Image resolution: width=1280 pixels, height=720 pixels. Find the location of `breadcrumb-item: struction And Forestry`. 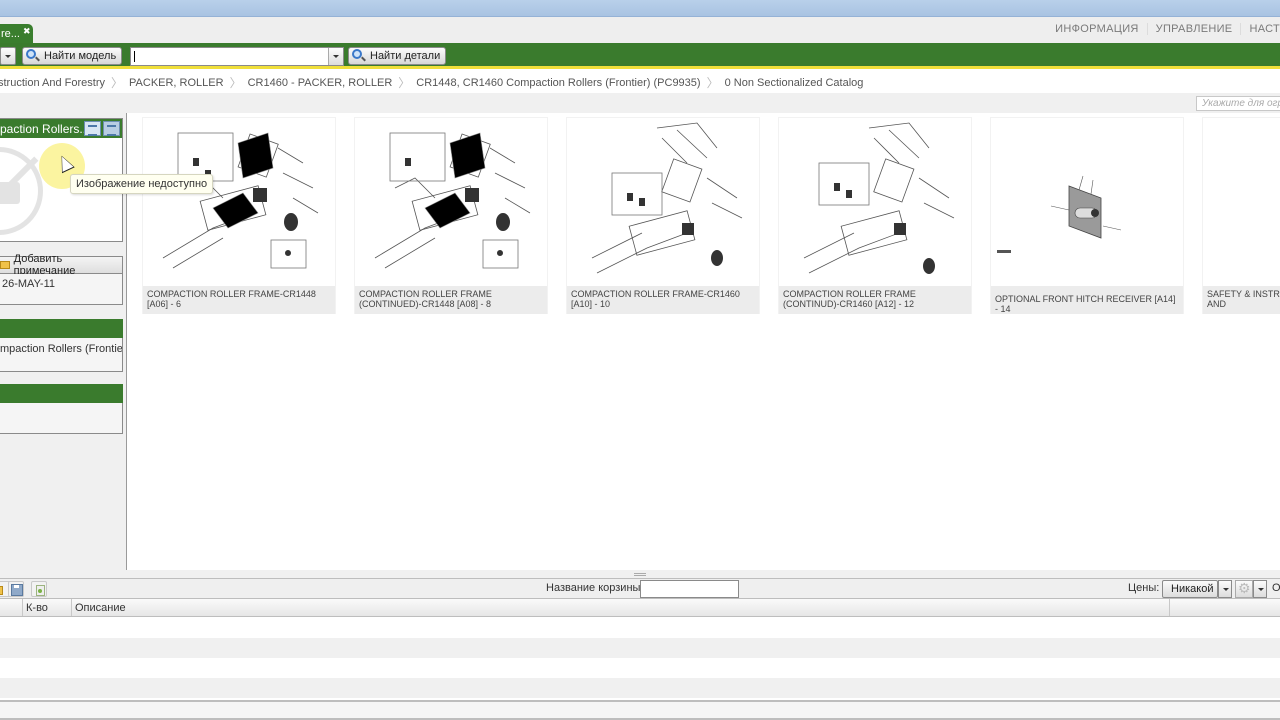

breadcrumb-item: struction And Forestry is located at coordinates (52, 83).